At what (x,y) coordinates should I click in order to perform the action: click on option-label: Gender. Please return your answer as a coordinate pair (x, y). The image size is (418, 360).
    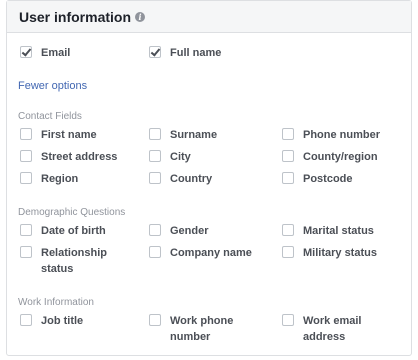
    Looking at the image, I should click on (189, 231).